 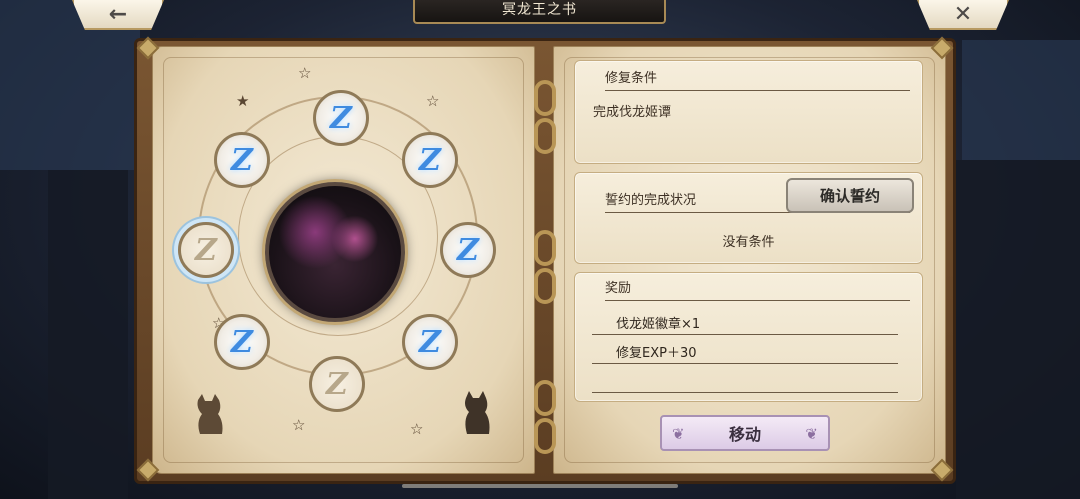 I want to click on scroll-indicator, so click(x=540, y=486).